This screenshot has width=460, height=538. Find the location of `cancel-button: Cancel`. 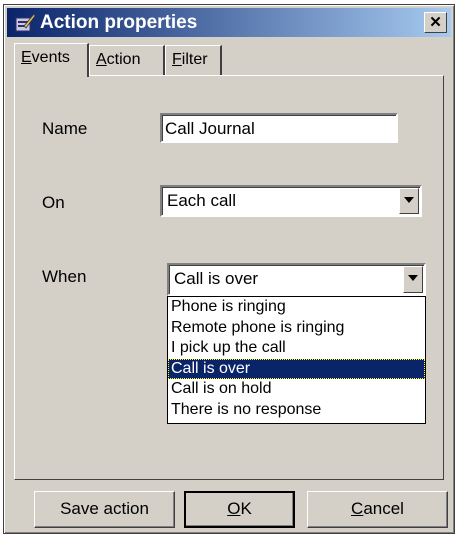

cancel-button: Cancel is located at coordinates (377, 509).